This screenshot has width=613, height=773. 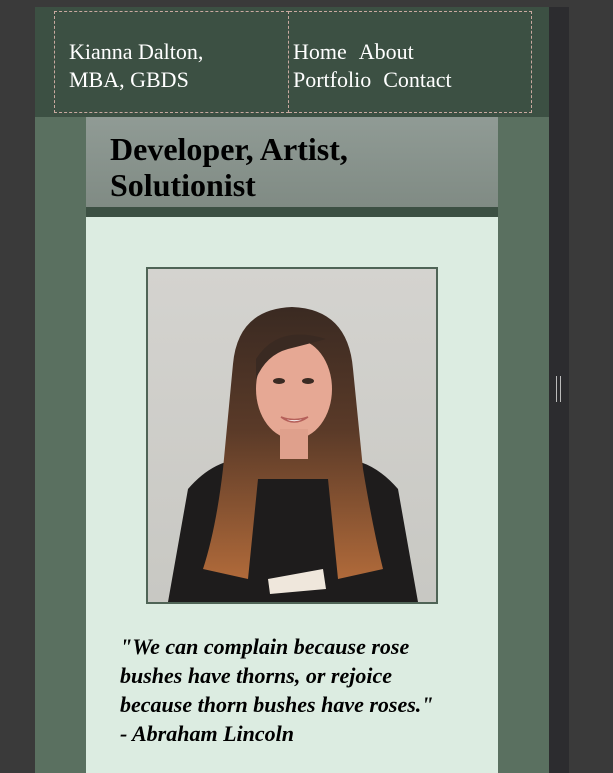 I want to click on title-bar: Developer, Artist, Solutionist, so click(x=292, y=167).